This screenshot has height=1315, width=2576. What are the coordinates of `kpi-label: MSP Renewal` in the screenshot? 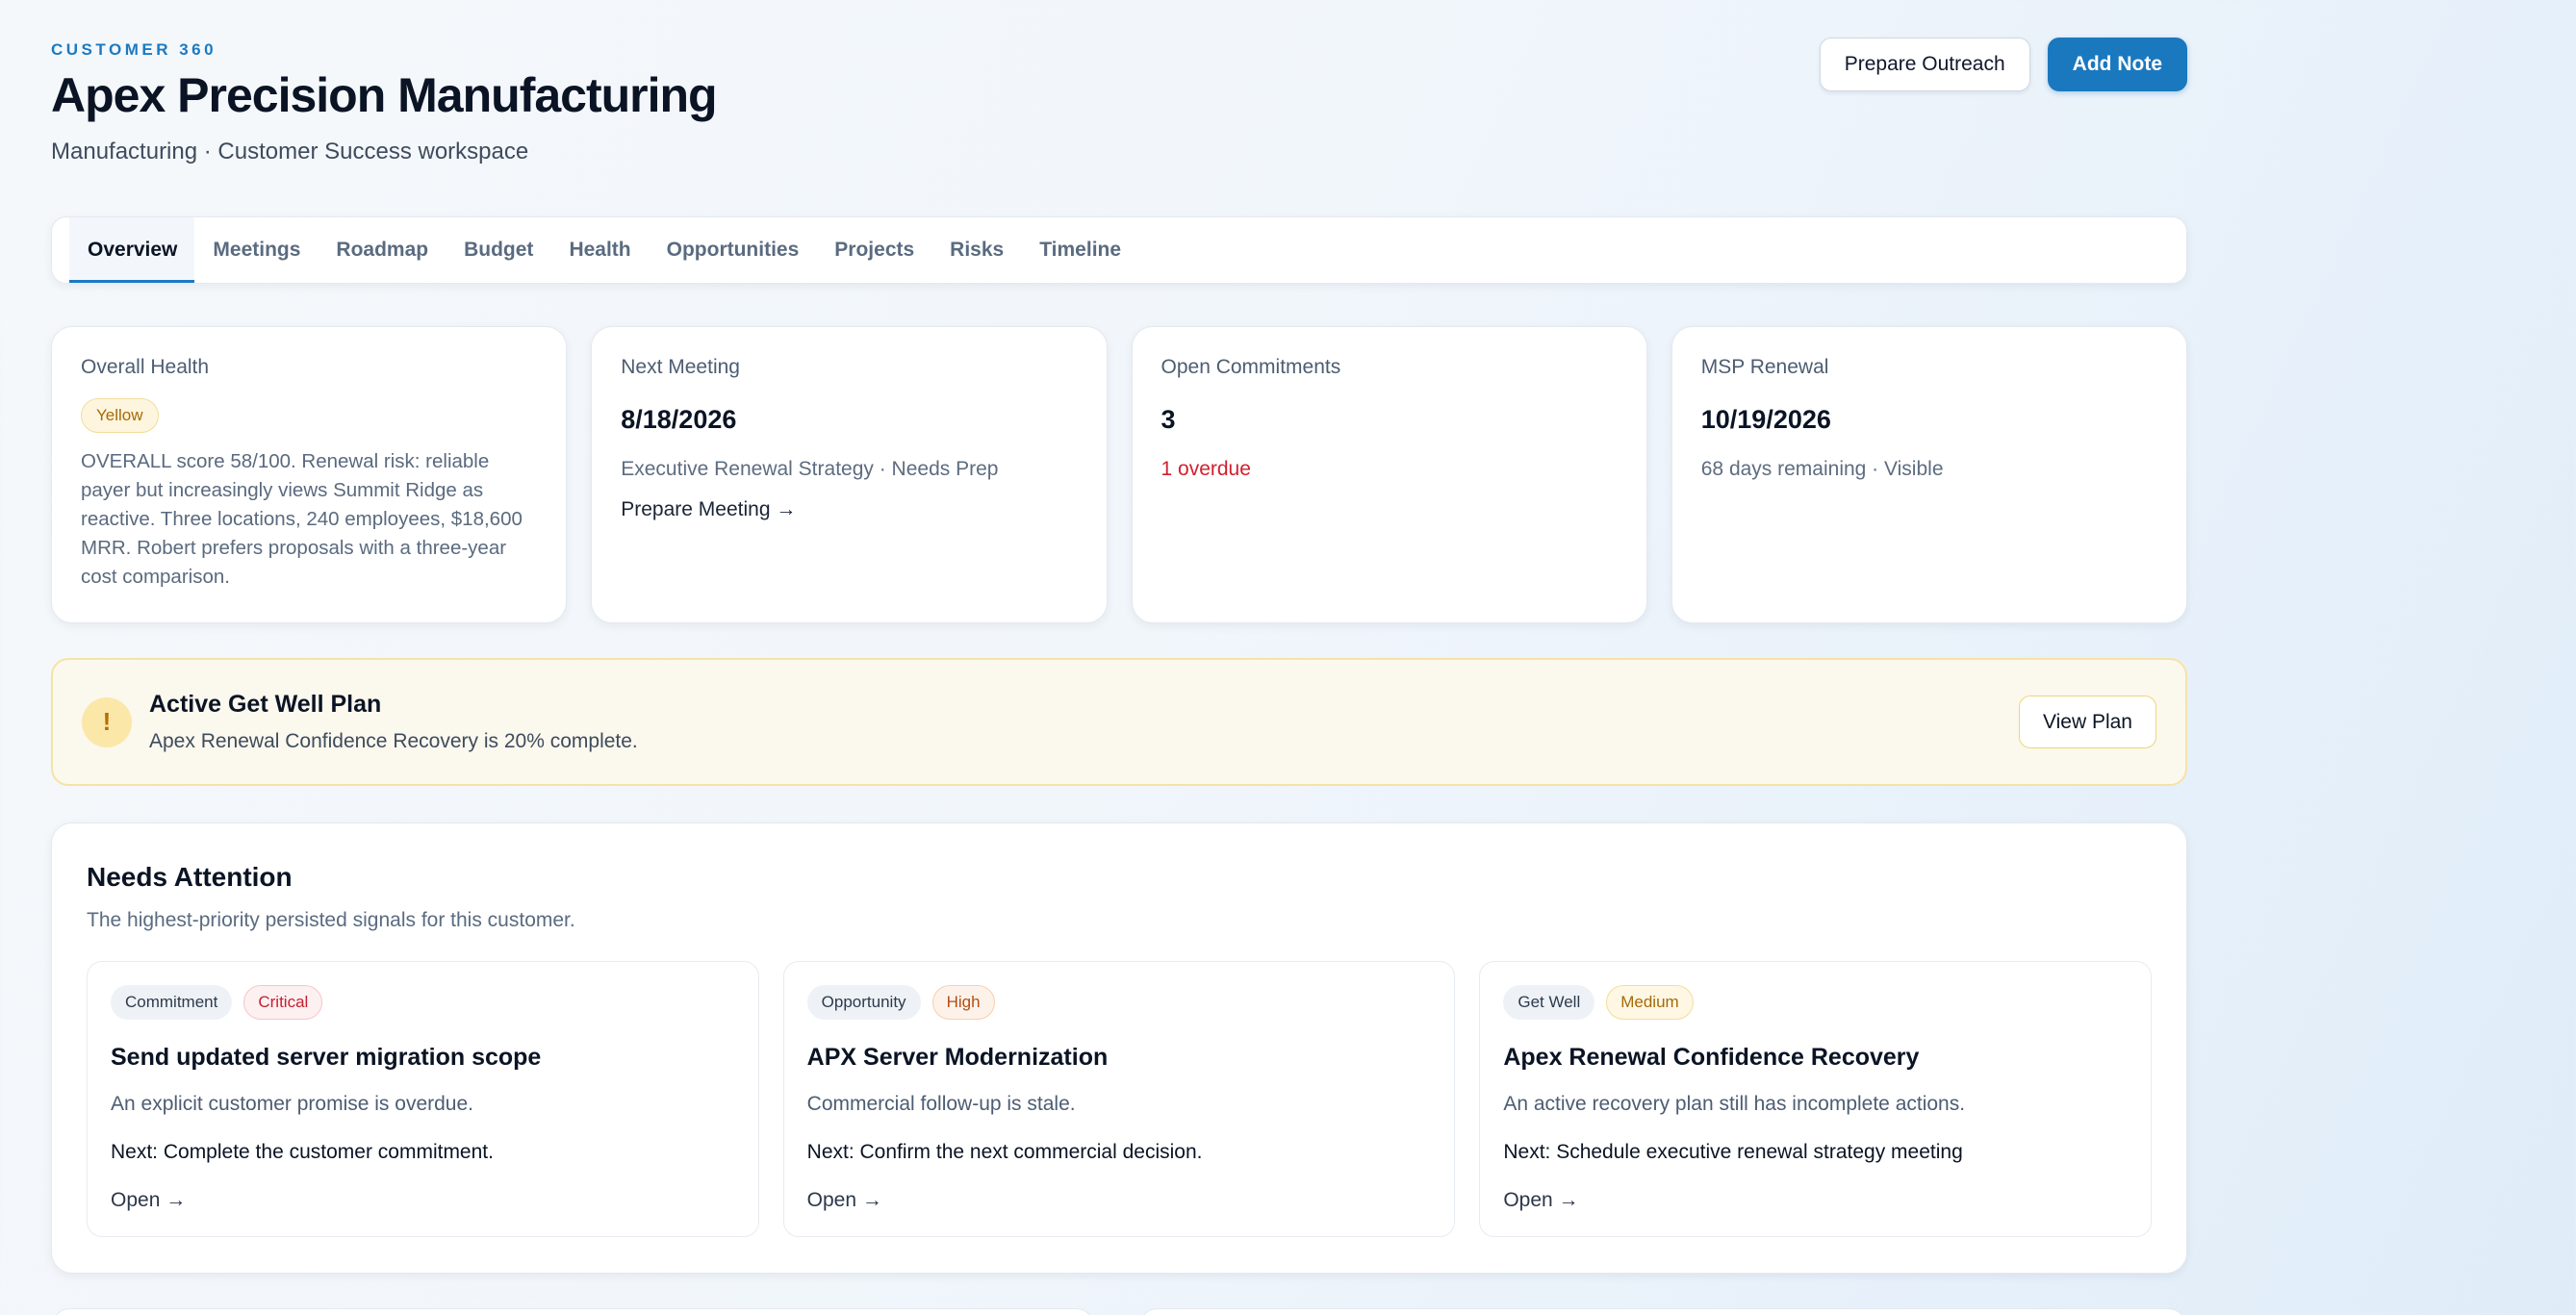 It's located at (1764, 367).